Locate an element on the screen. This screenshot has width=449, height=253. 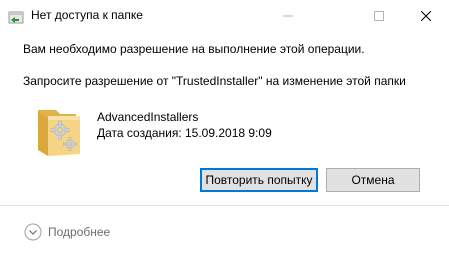
title-bar: Нет доступа к папке is located at coordinates (224, 16).